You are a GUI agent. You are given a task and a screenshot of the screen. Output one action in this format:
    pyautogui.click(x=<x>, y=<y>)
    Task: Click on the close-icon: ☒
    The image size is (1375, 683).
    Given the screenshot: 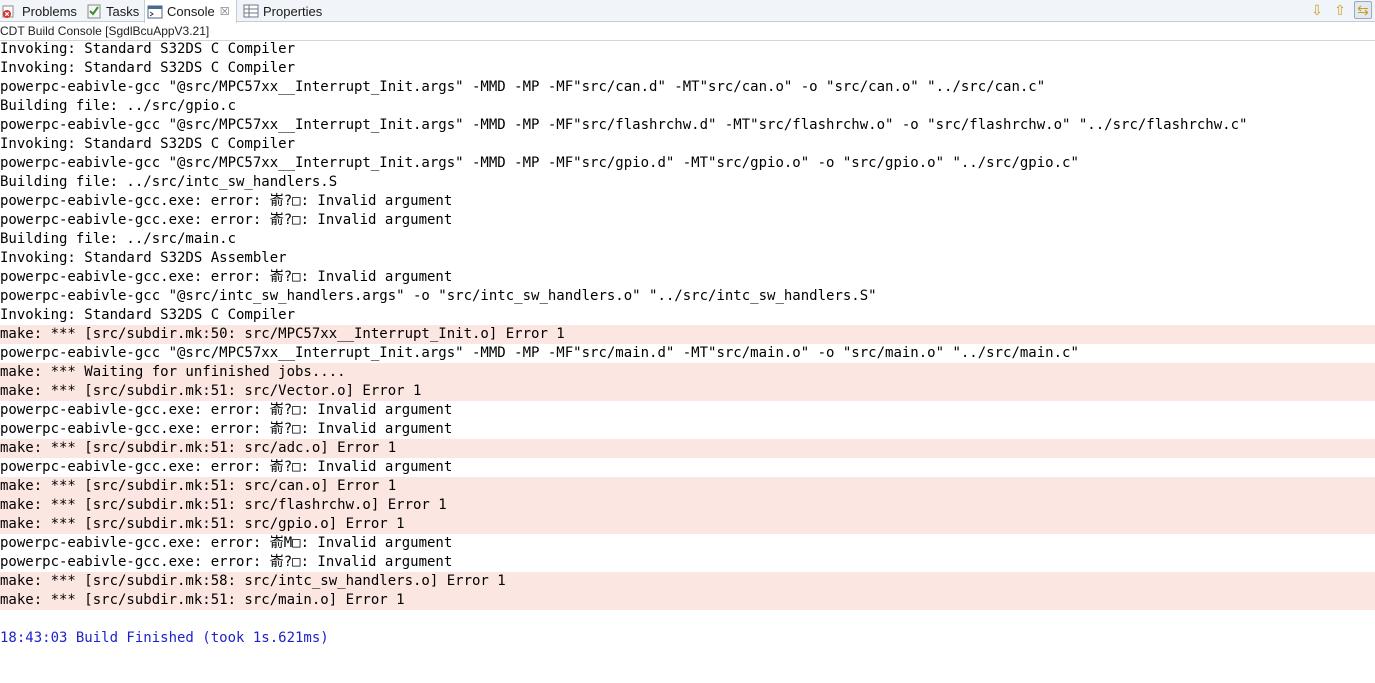 What is the action you would take?
    pyautogui.click(x=225, y=11)
    